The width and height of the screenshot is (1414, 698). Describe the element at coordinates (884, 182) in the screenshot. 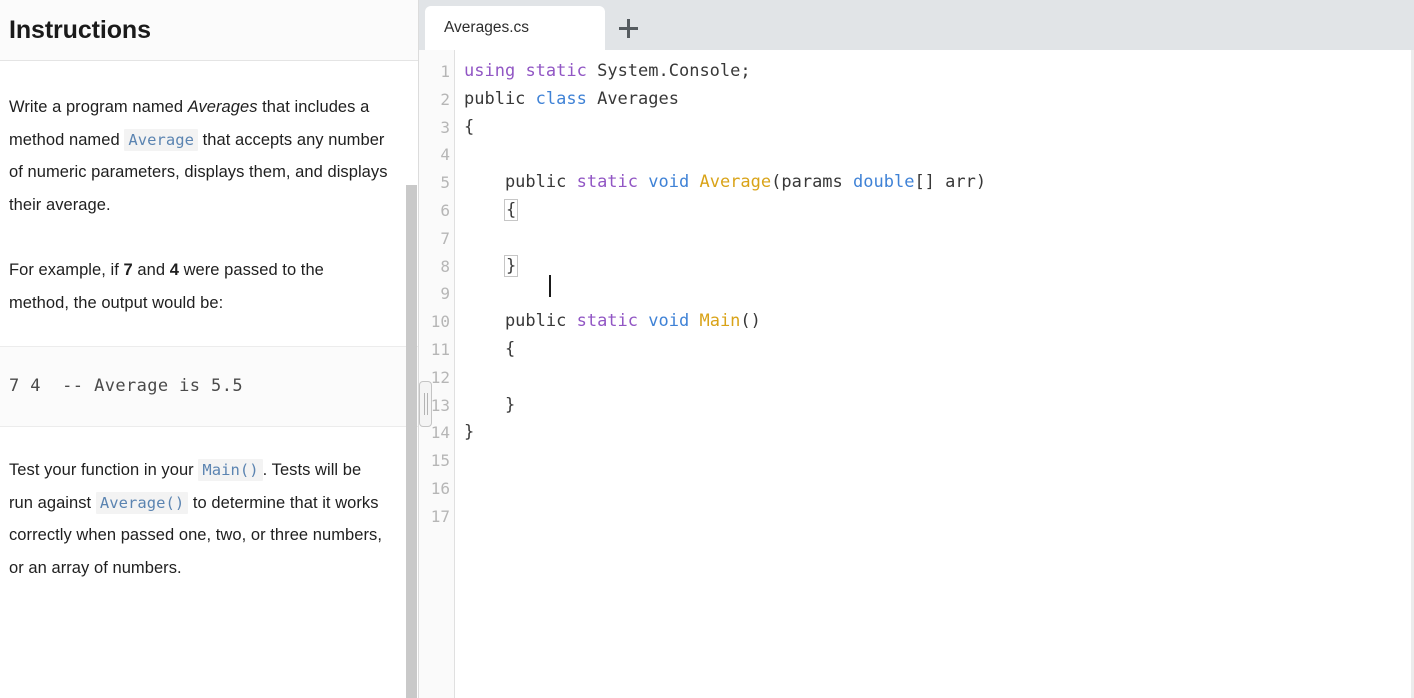

I see `code-token: double` at that location.